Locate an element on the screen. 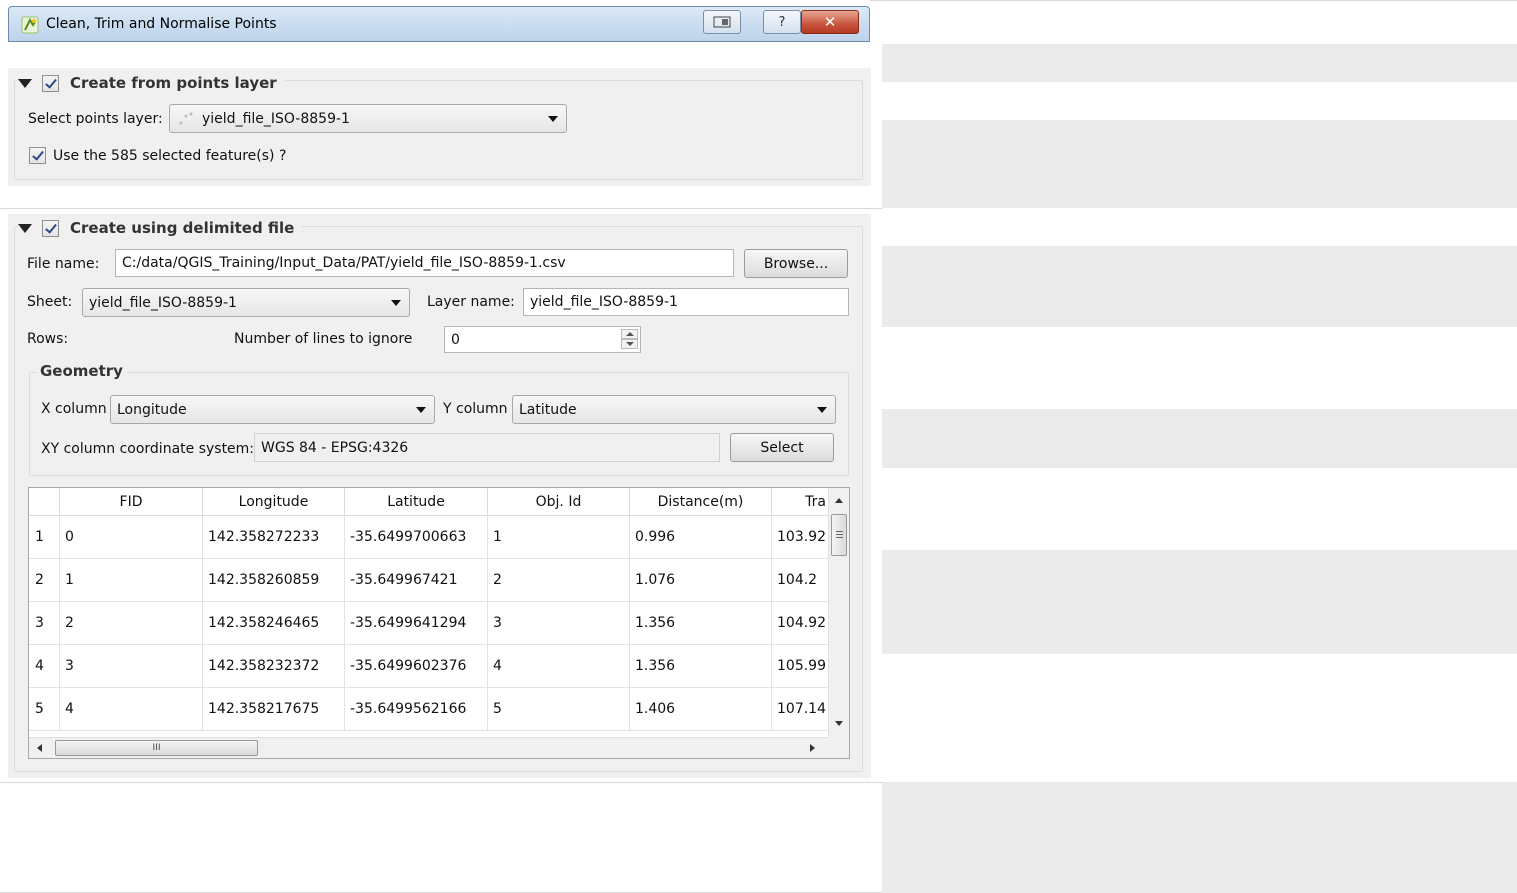 The width and height of the screenshot is (1517, 893). layer-name-input: yield_file_ISO-8859-1 is located at coordinates (686, 302).